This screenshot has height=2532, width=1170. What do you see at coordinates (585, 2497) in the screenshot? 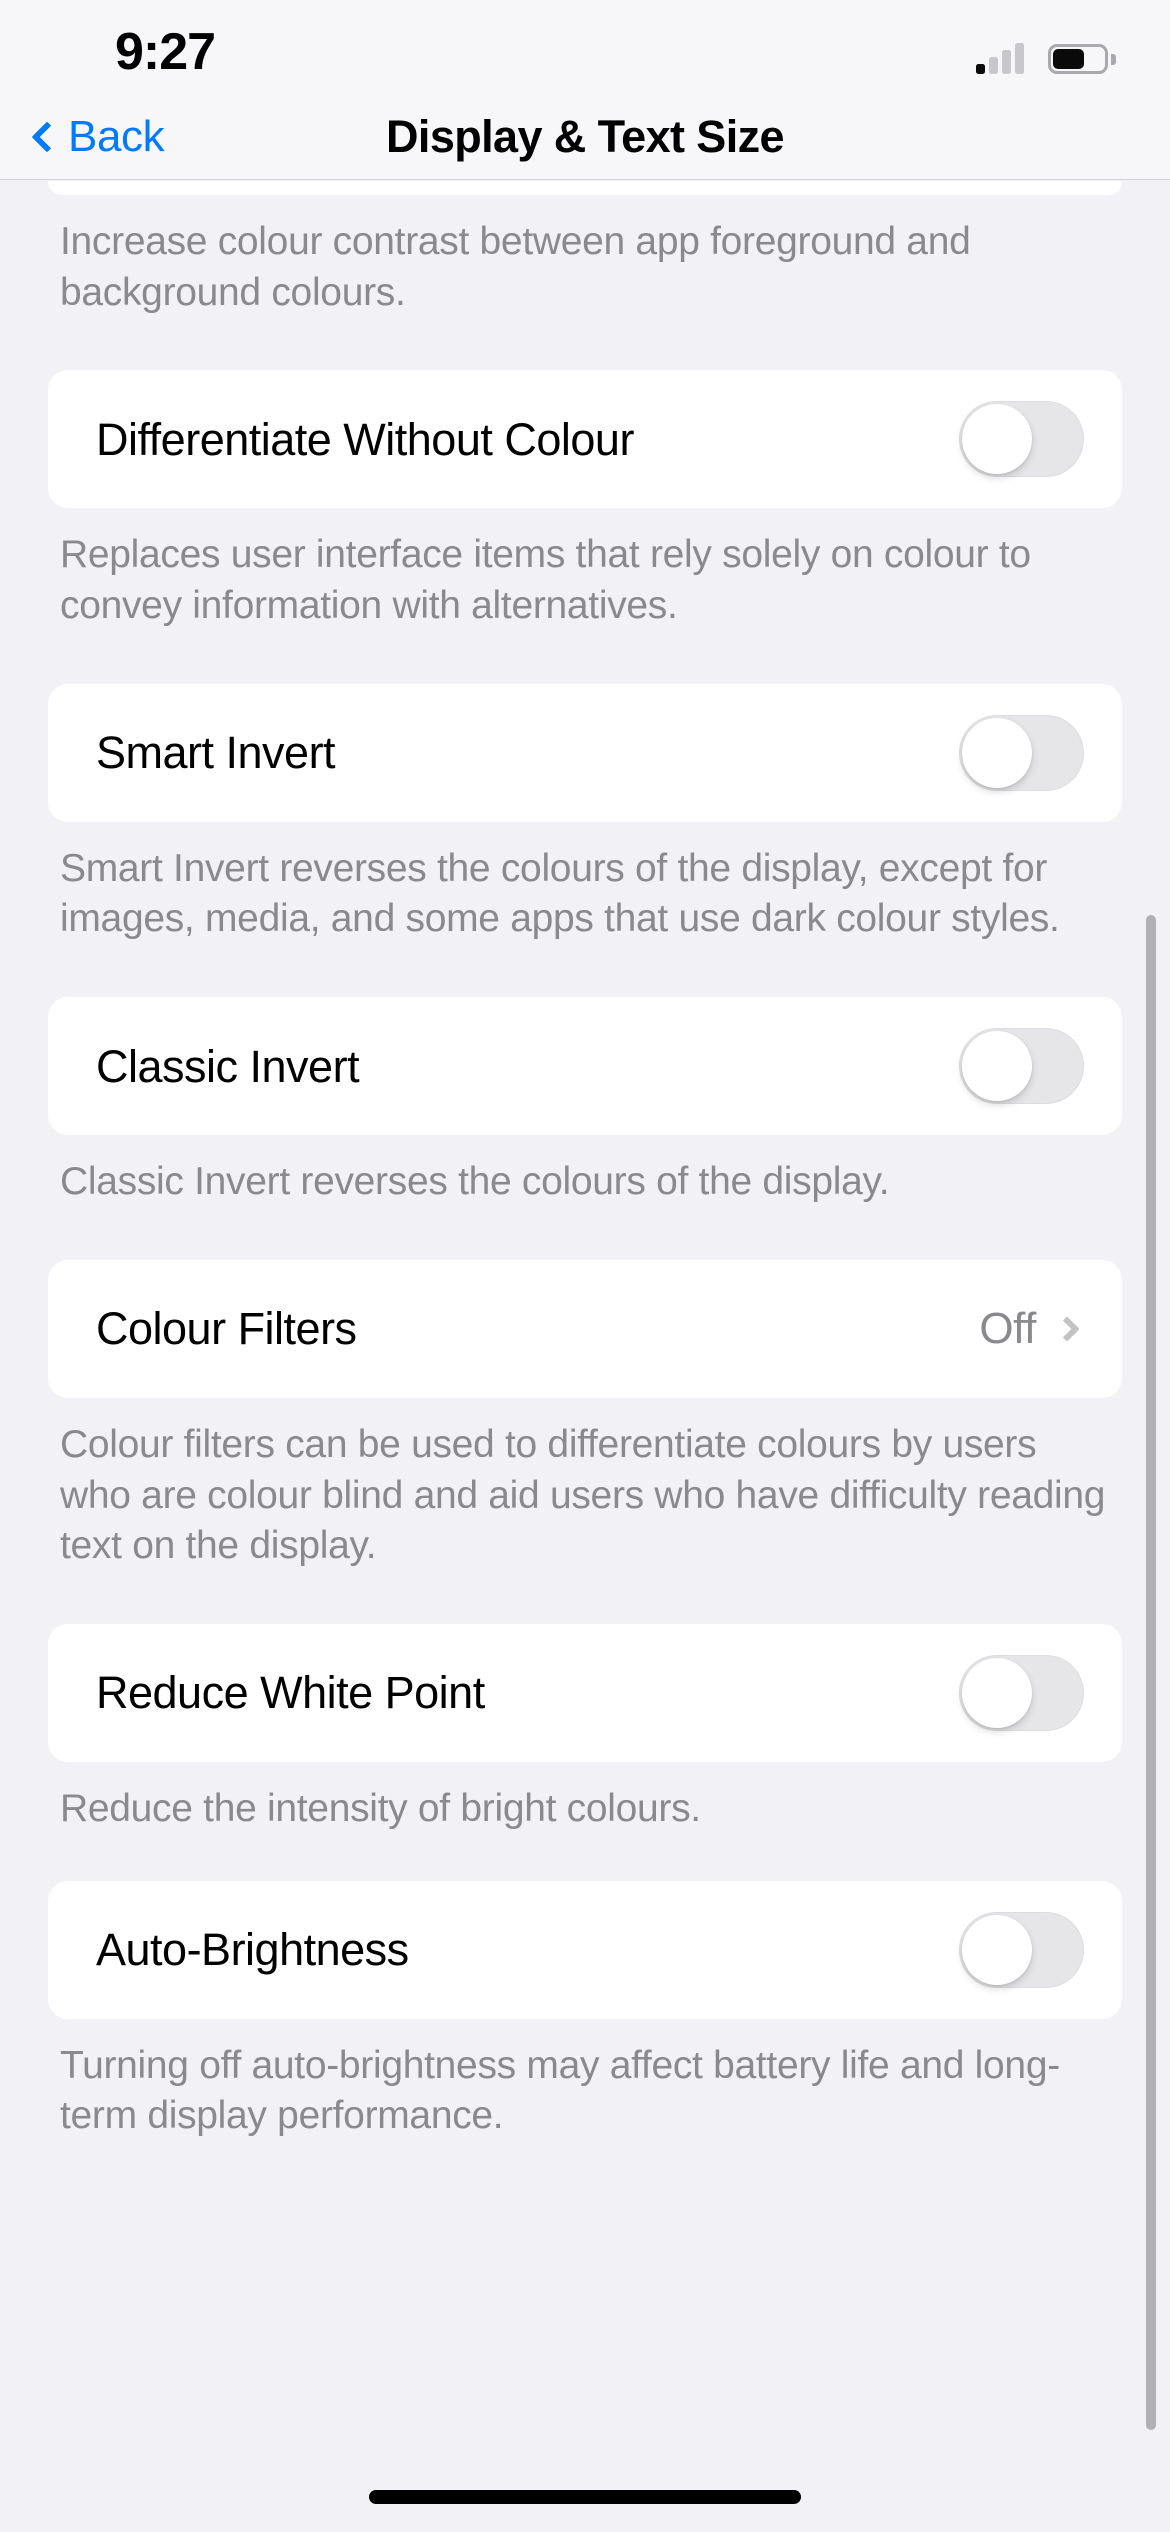
I see `home-indicator` at bounding box center [585, 2497].